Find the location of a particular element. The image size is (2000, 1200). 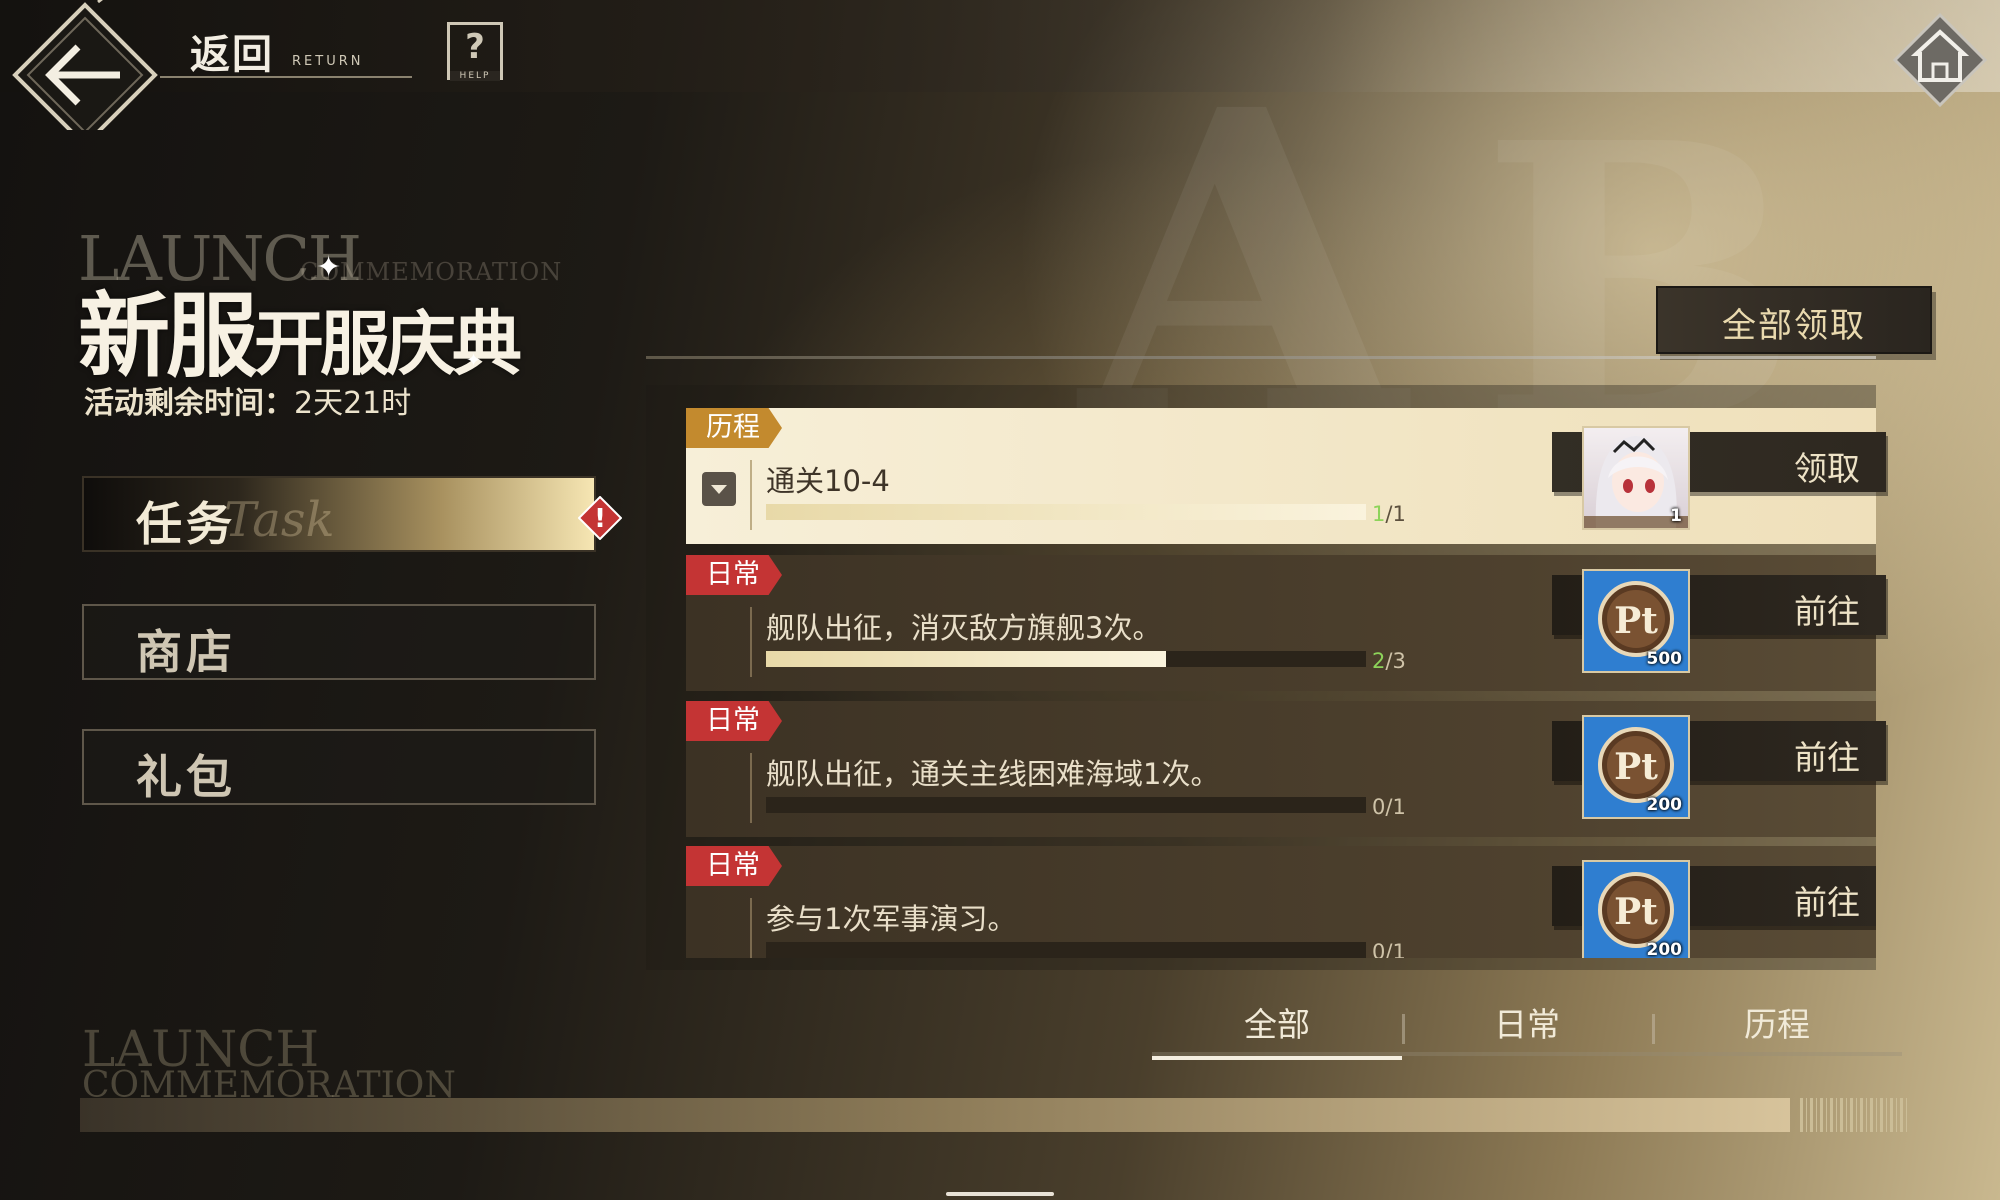

home-icon is located at coordinates (1940, 60).